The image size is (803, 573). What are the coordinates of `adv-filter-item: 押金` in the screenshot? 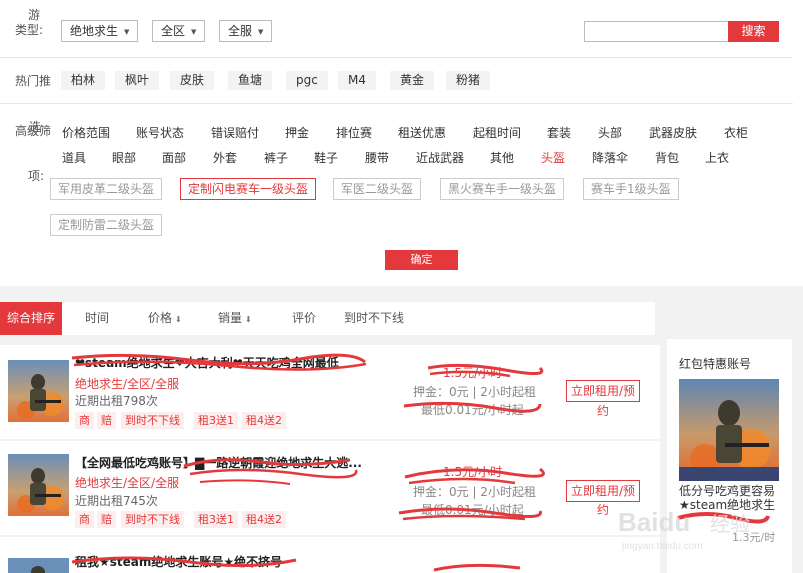 It's located at (297, 133).